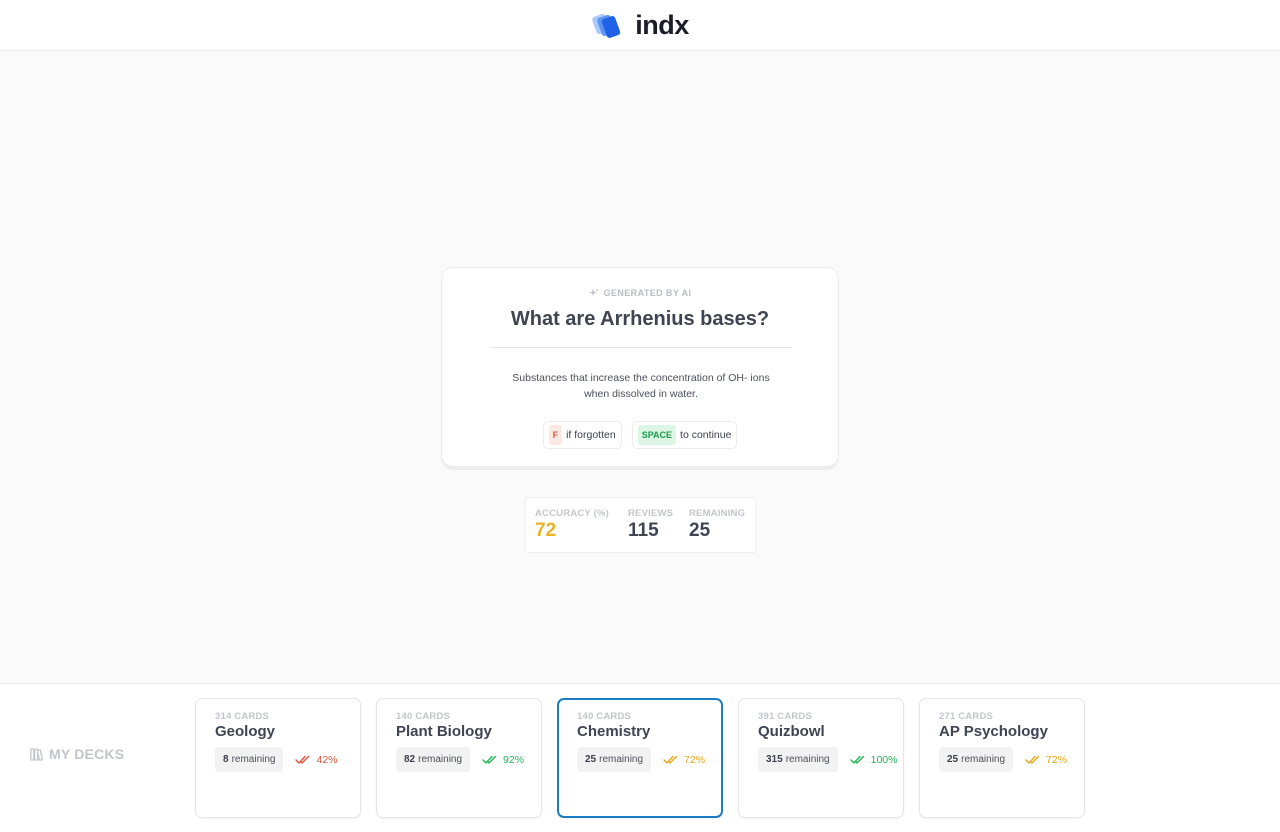 The height and width of the screenshot is (832, 1280). What do you see at coordinates (514, 759) in the screenshot?
I see `deck-accuracy-value: 92%` at bounding box center [514, 759].